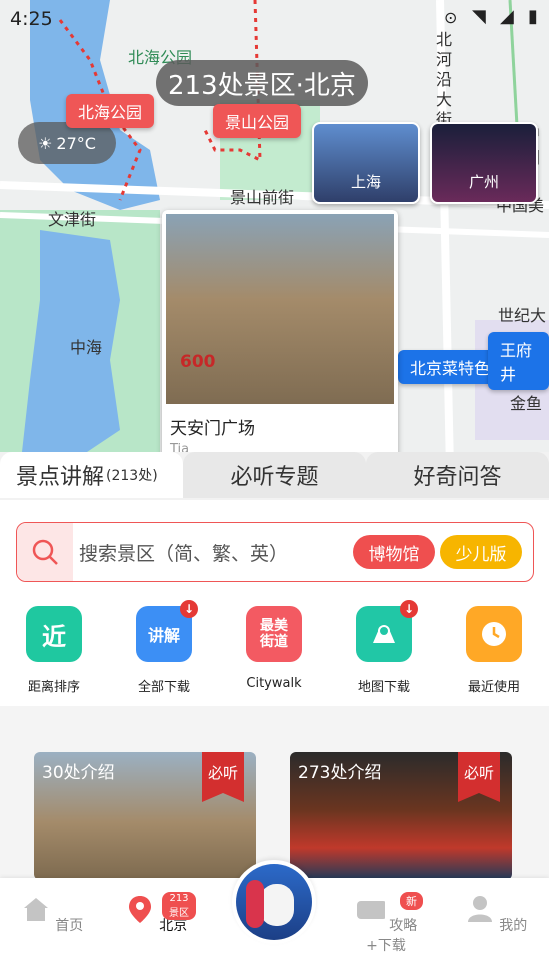 Image resolution: width=549 pixels, height=976 pixels. Describe the element at coordinates (139, 909) in the screenshot. I see `location-pin-icon` at that location.